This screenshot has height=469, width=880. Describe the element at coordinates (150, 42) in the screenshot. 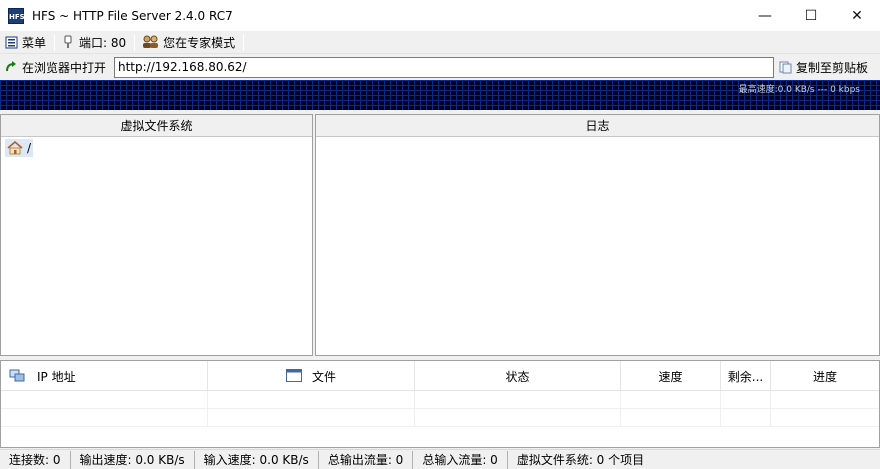

I see `users-icon` at that location.